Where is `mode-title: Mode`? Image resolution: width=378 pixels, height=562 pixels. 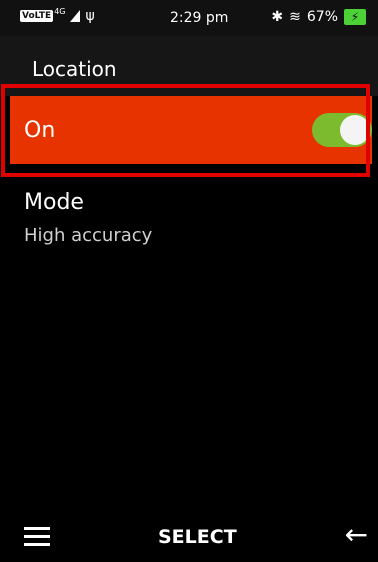
mode-title: Mode is located at coordinates (54, 202).